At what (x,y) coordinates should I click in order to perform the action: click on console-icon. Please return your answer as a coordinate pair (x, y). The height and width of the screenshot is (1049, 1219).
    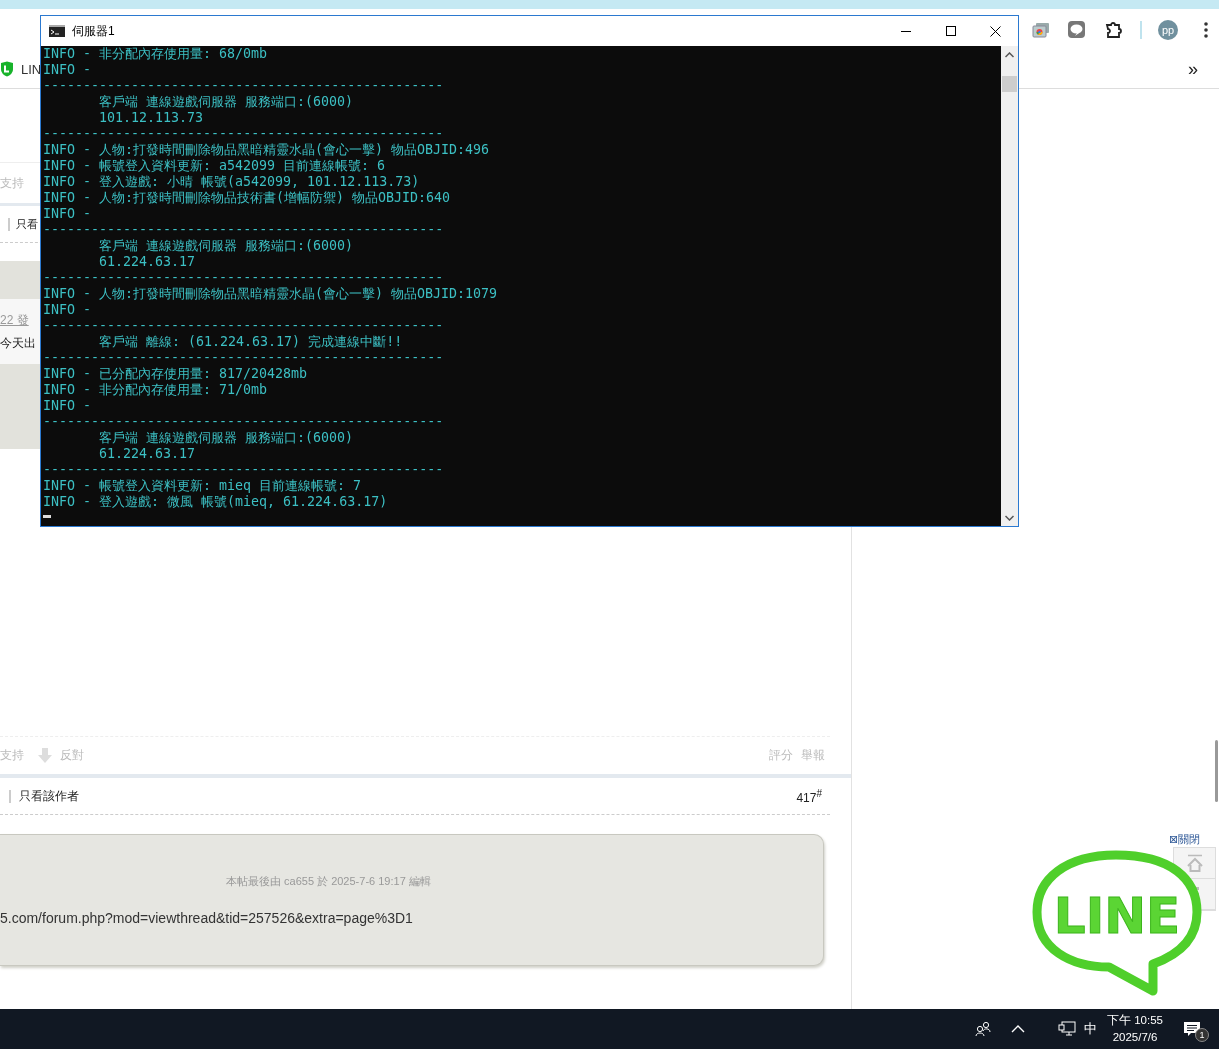
    Looking at the image, I should click on (57, 31).